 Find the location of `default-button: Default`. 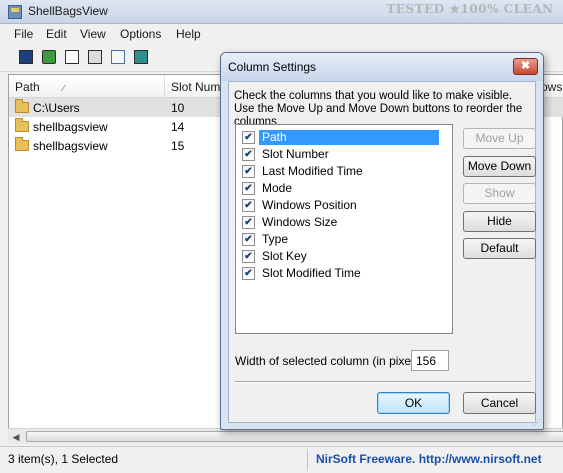

default-button: Default is located at coordinates (499, 248).